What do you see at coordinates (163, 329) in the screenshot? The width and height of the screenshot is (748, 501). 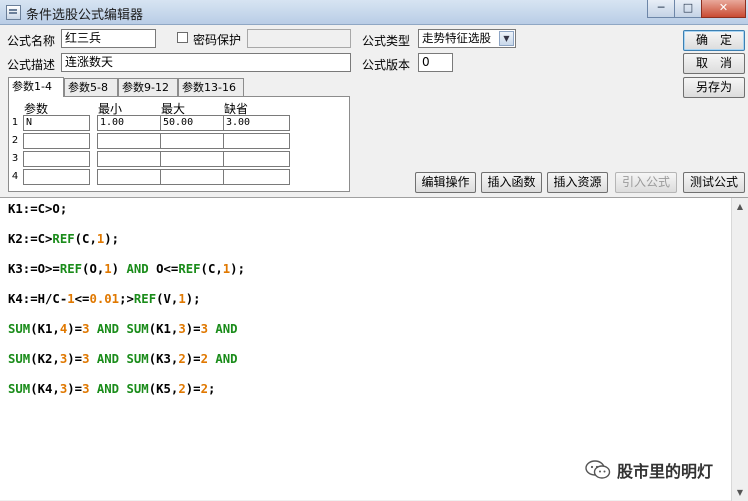 I see `code-token: (K1,` at bounding box center [163, 329].